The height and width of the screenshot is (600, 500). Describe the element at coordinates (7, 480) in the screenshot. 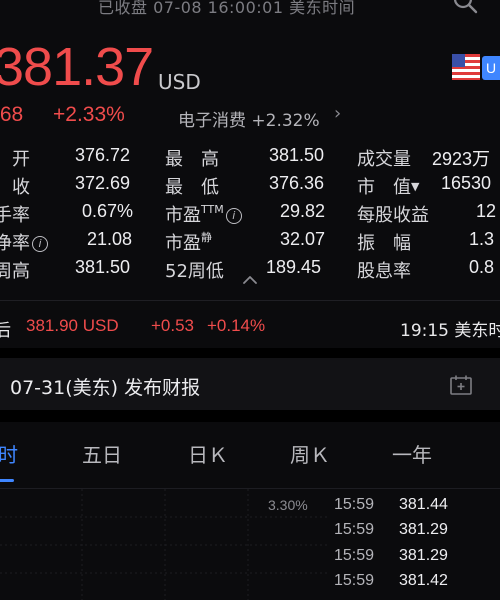

I see `active-tab-indicator` at that location.